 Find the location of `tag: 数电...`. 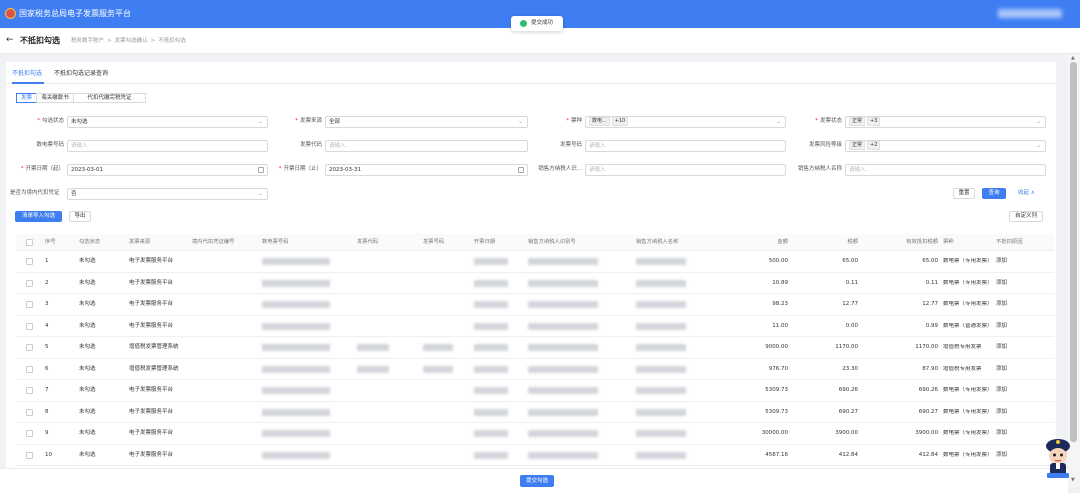

tag: 数电... is located at coordinates (599, 121).